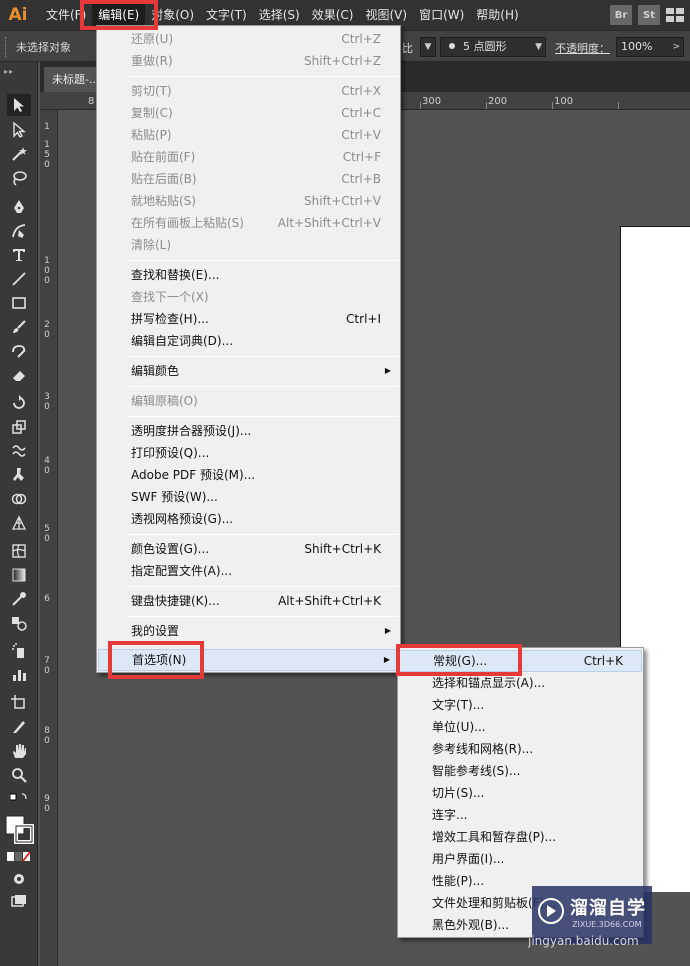 This screenshot has height=966, width=690. I want to click on screen-mode-icon, so click(19, 901).